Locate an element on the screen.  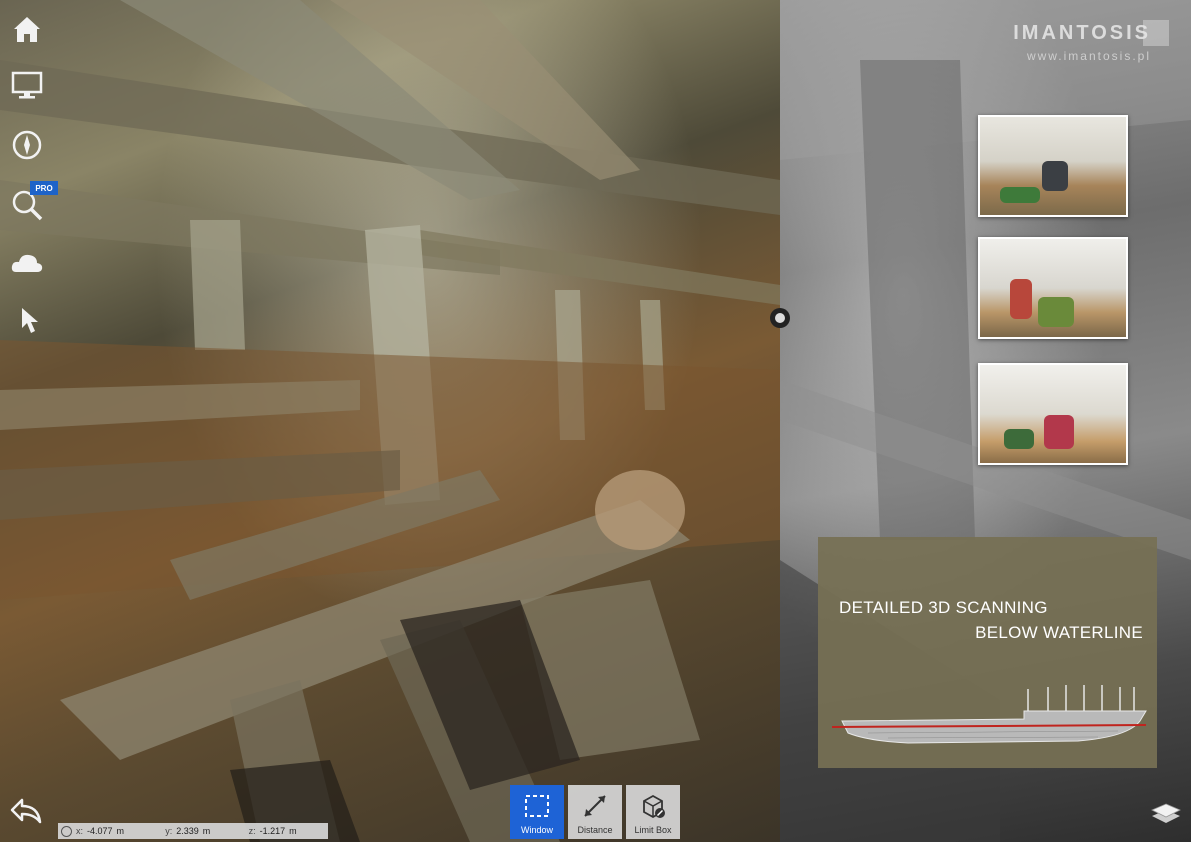
monitor-icon is located at coordinates (27, 85).